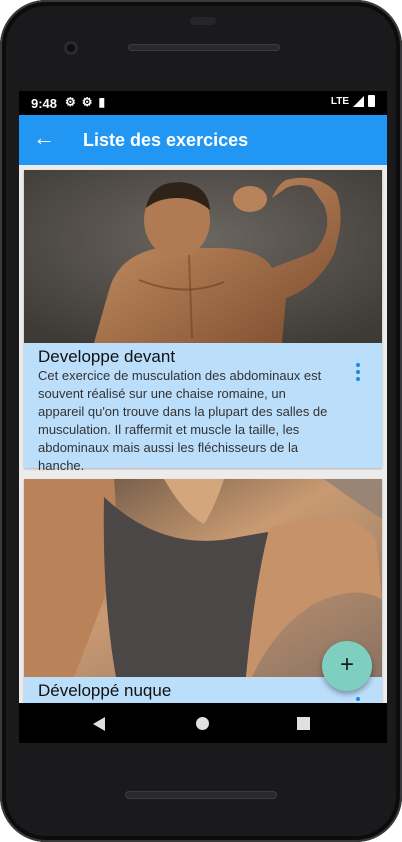 Image resolution: width=402 pixels, height=842 pixels. What do you see at coordinates (44, 103) in the screenshot?
I see `status-time: 9:48` at bounding box center [44, 103].